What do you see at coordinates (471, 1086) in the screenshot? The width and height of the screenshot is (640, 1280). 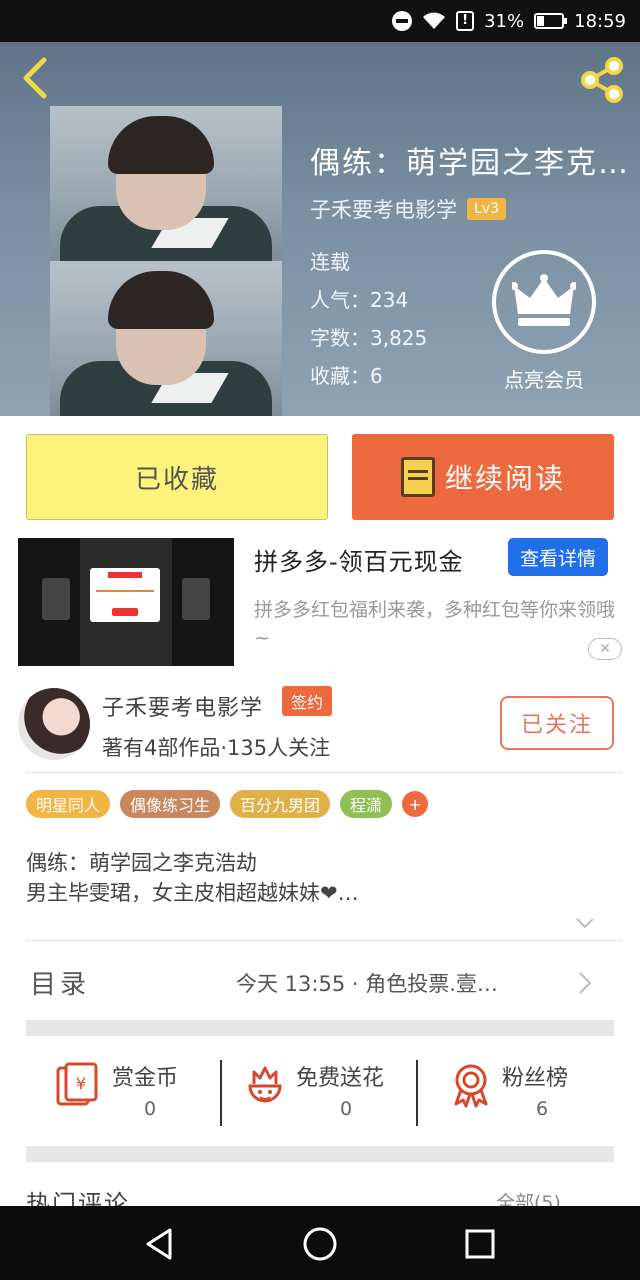 I see `medal-icon` at bounding box center [471, 1086].